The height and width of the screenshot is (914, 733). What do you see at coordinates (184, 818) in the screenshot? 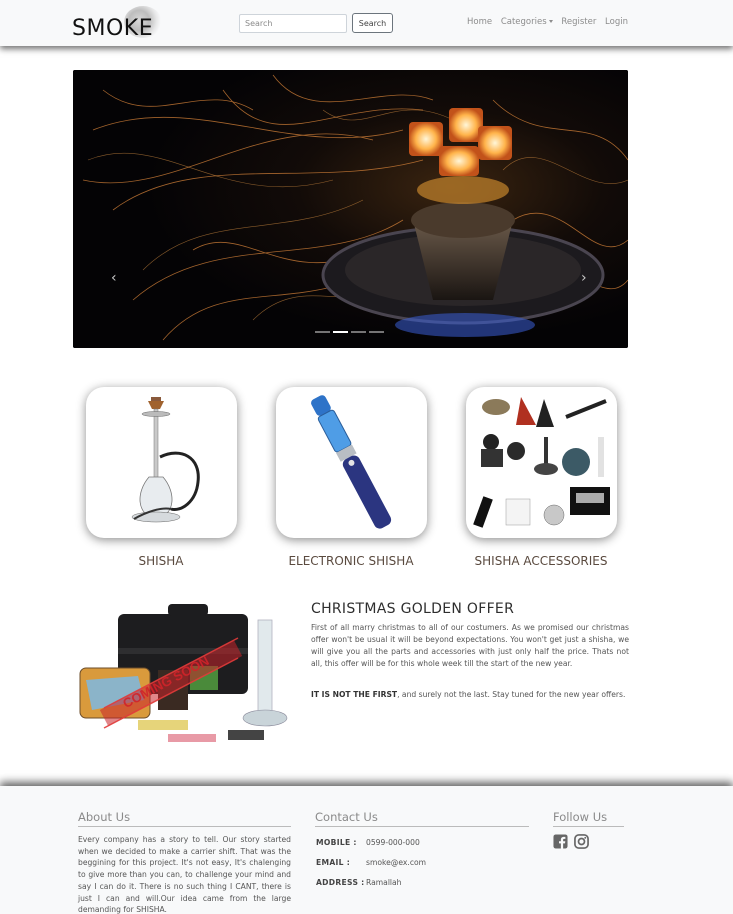
I see `about-heading: About Us` at bounding box center [184, 818].